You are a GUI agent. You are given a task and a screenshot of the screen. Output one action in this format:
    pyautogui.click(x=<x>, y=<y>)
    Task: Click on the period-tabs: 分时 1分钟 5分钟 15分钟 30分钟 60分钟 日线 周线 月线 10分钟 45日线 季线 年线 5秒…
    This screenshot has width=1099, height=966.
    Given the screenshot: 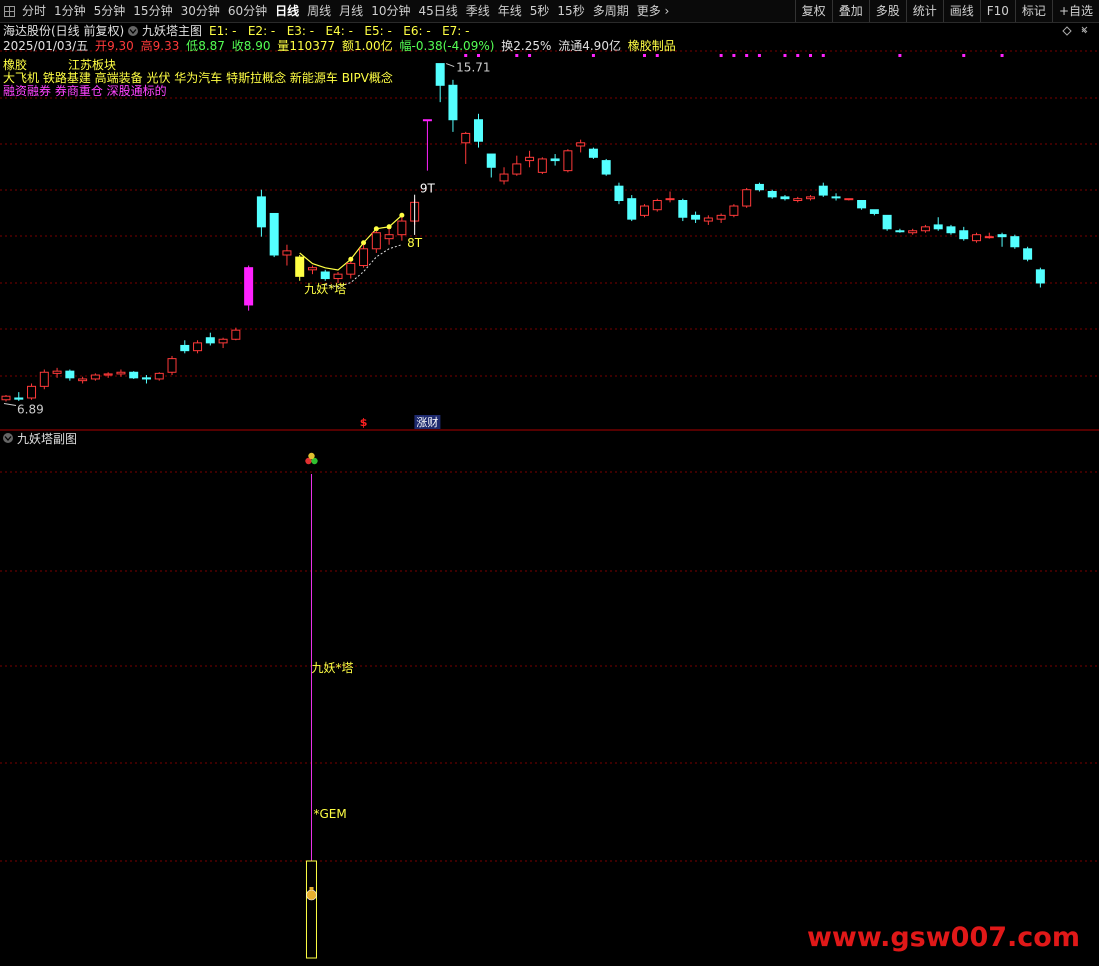 What is the action you would take?
    pyautogui.click(x=336, y=11)
    